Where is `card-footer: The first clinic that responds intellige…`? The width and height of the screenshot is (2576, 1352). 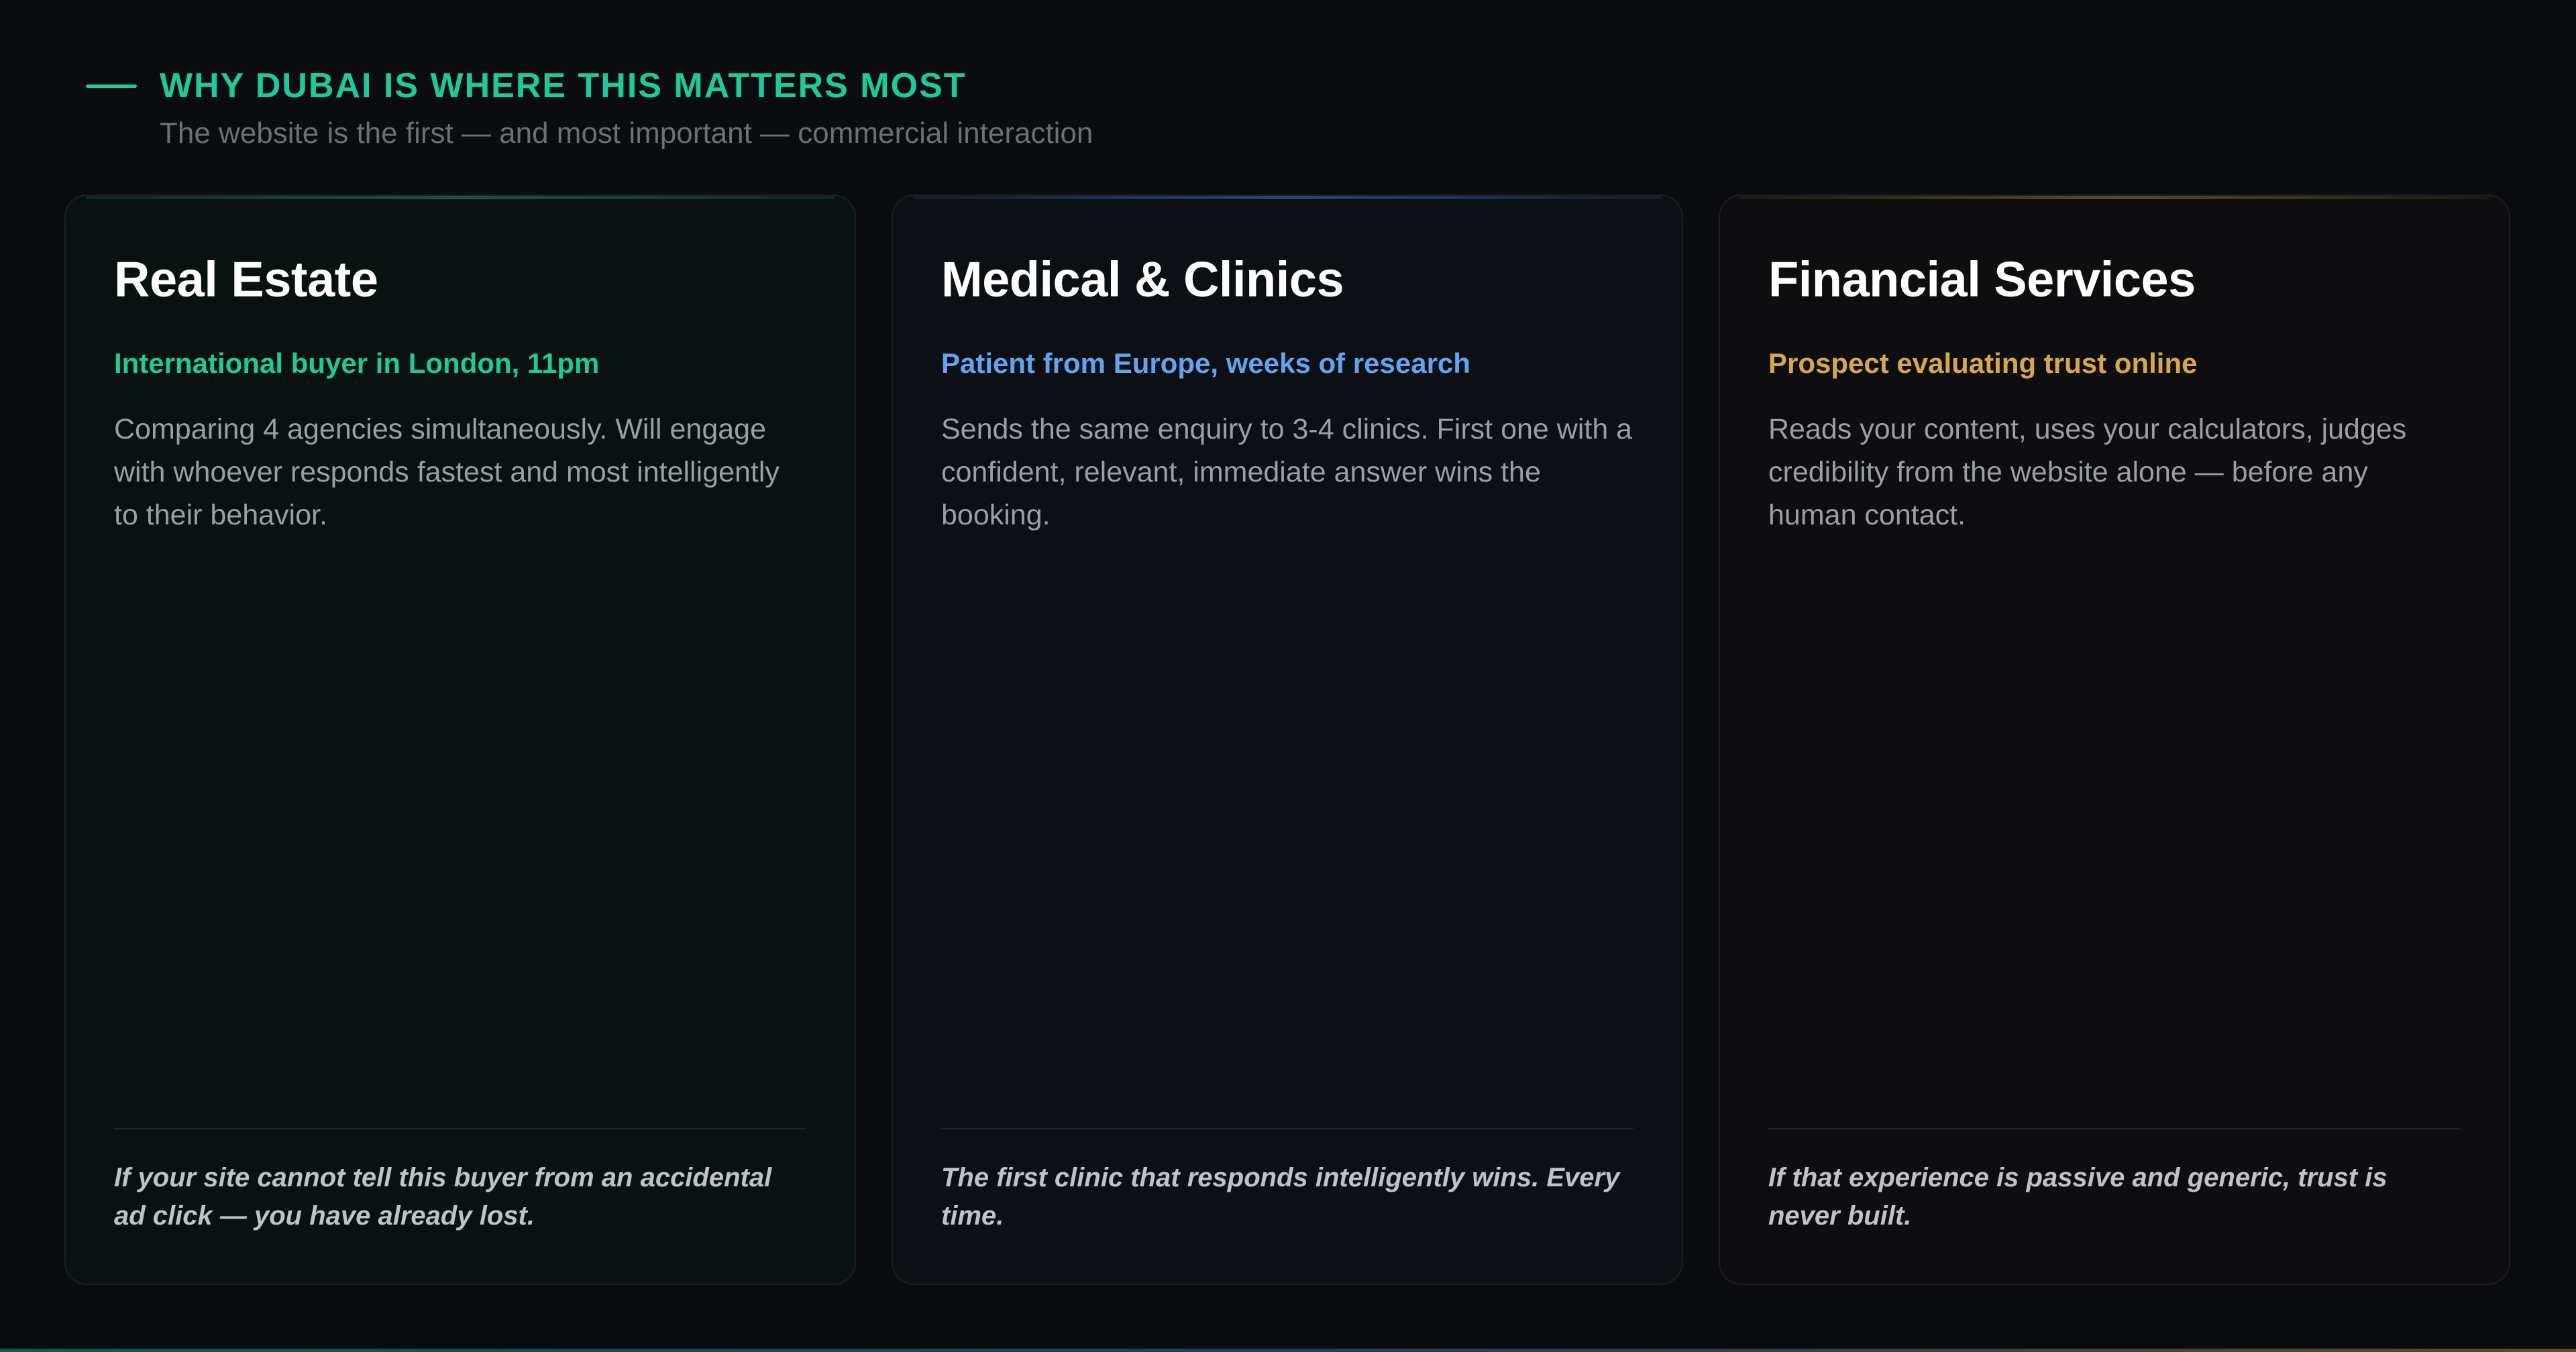
card-footer: The first clinic that responds intellige… is located at coordinates (1280, 1197).